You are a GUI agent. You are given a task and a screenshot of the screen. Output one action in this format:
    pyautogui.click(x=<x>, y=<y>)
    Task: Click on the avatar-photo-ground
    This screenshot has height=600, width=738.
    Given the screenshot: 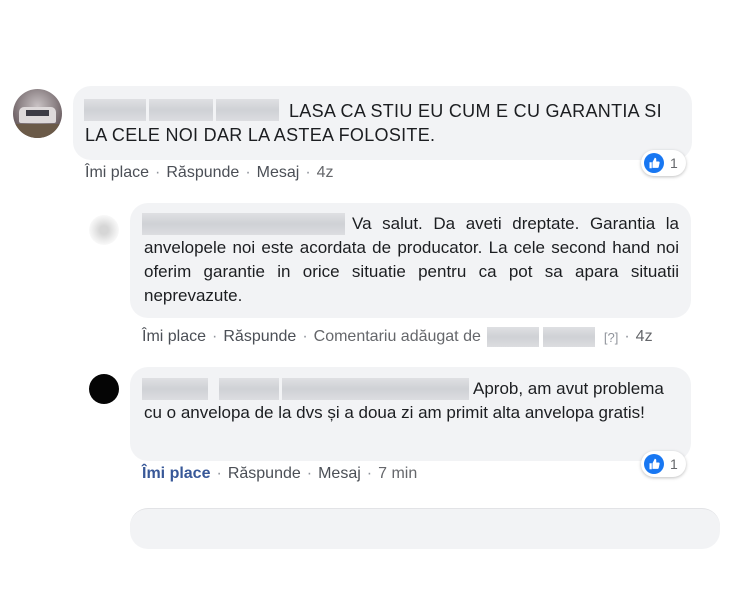 What is the action you would take?
    pyautogui.click(x=37, y=131)
    